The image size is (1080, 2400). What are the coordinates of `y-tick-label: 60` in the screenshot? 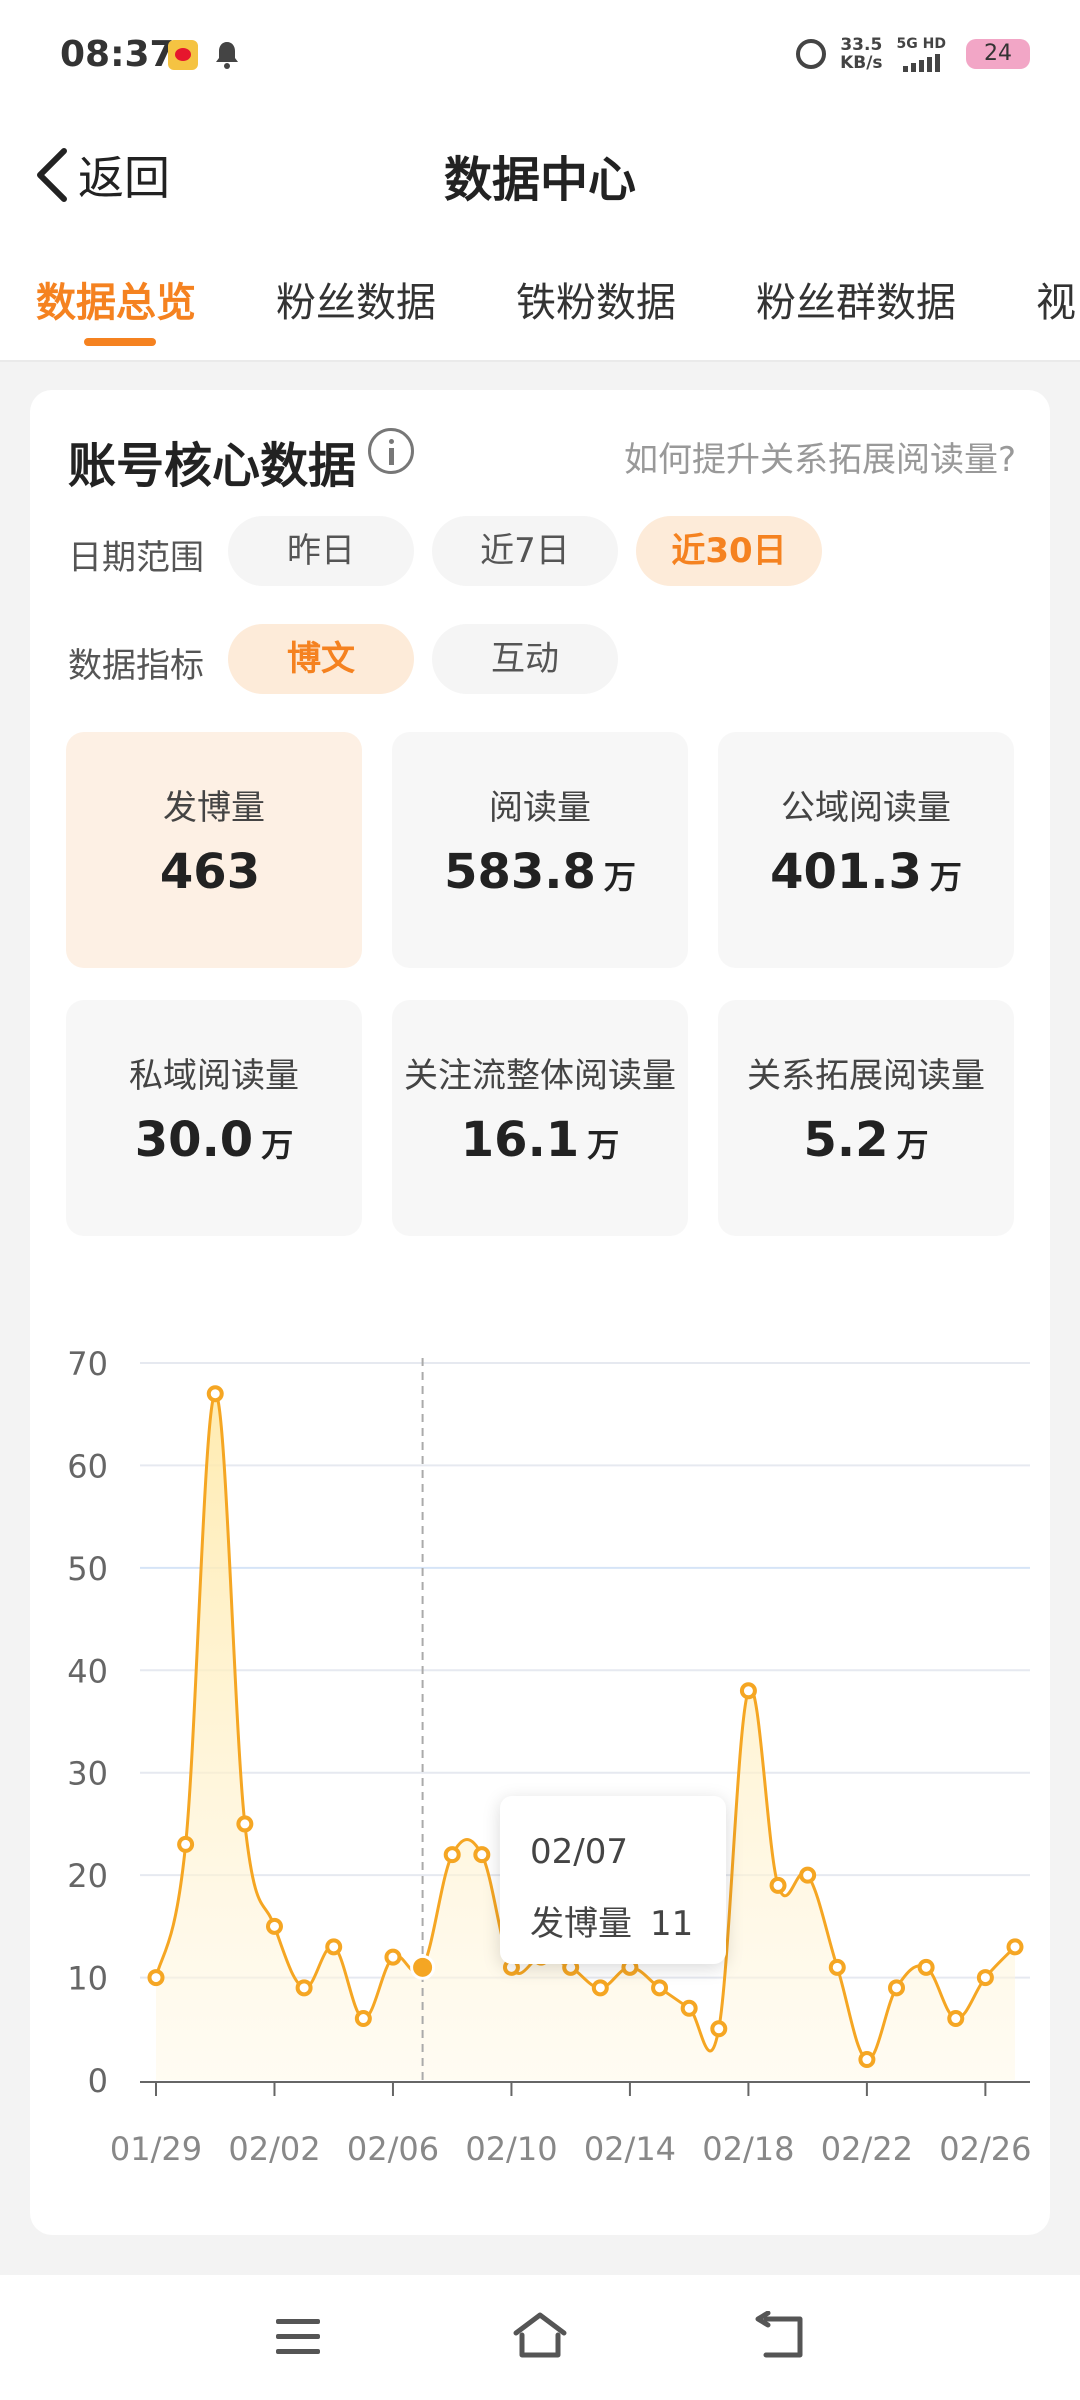 It's located at (87, 1466).